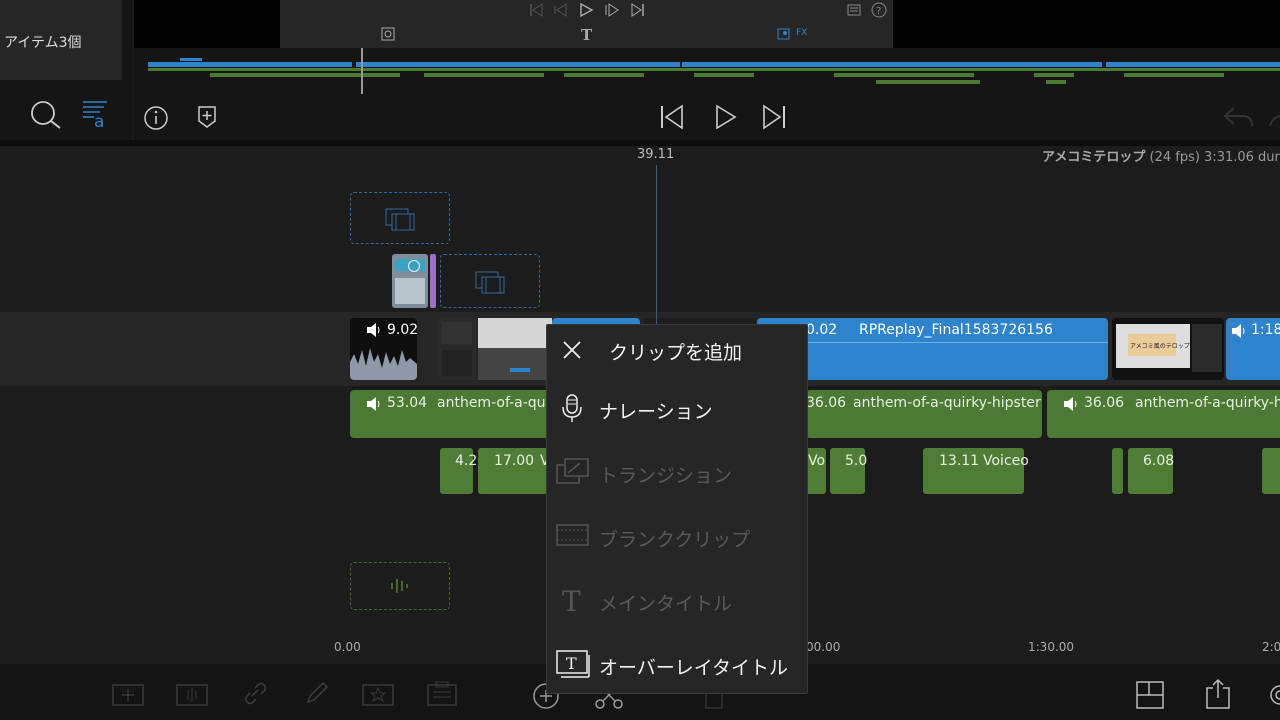 Image resolution: width=1280 pixels, height=720 pixels. Describe the element at coordinates (932, 349) in the screenshot. I see `primary-clip-rpreplay: 0.02 RPReplay_Final1583726156` at that location.